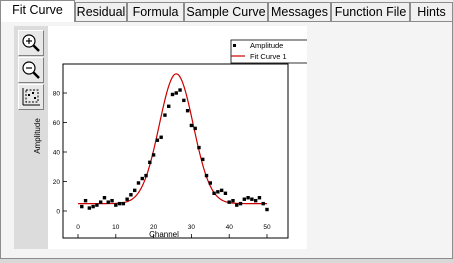 The width and height of the screenshot is (453, 263). I want to click on tab-hints: Hints, so click(431, 11).